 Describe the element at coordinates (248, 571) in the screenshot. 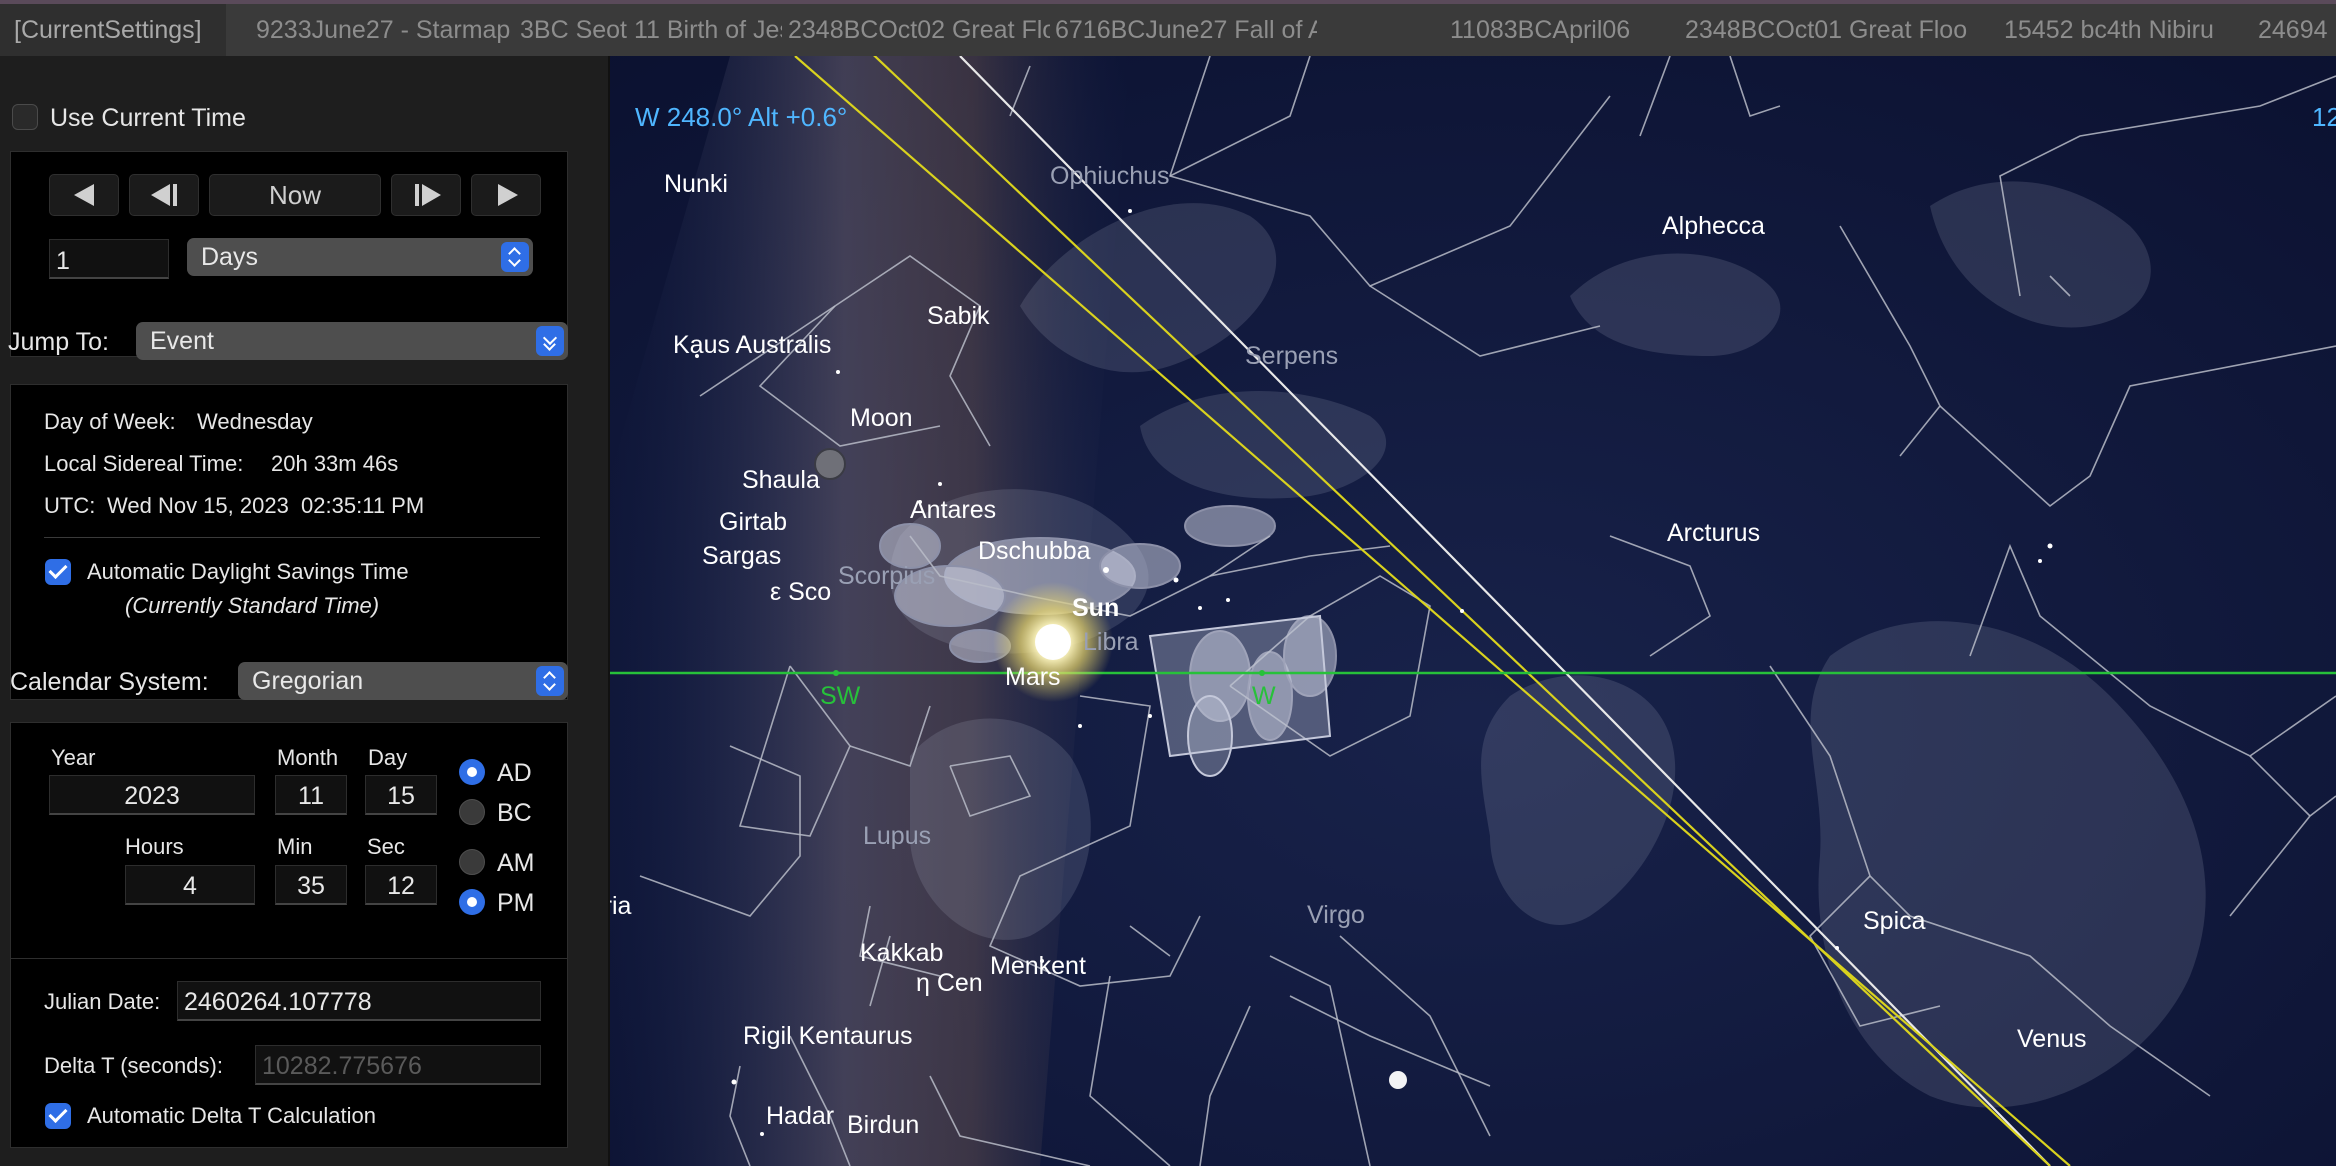

I see `auto-dst-label: Automatic Daylight Savings Time` at that location.